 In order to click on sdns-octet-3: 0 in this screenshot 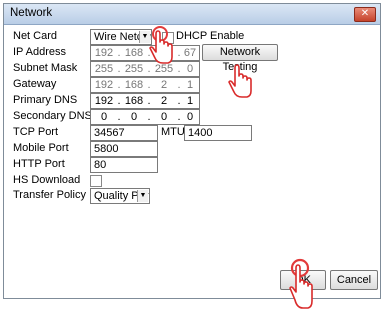, I will do `click(164, 117)`.